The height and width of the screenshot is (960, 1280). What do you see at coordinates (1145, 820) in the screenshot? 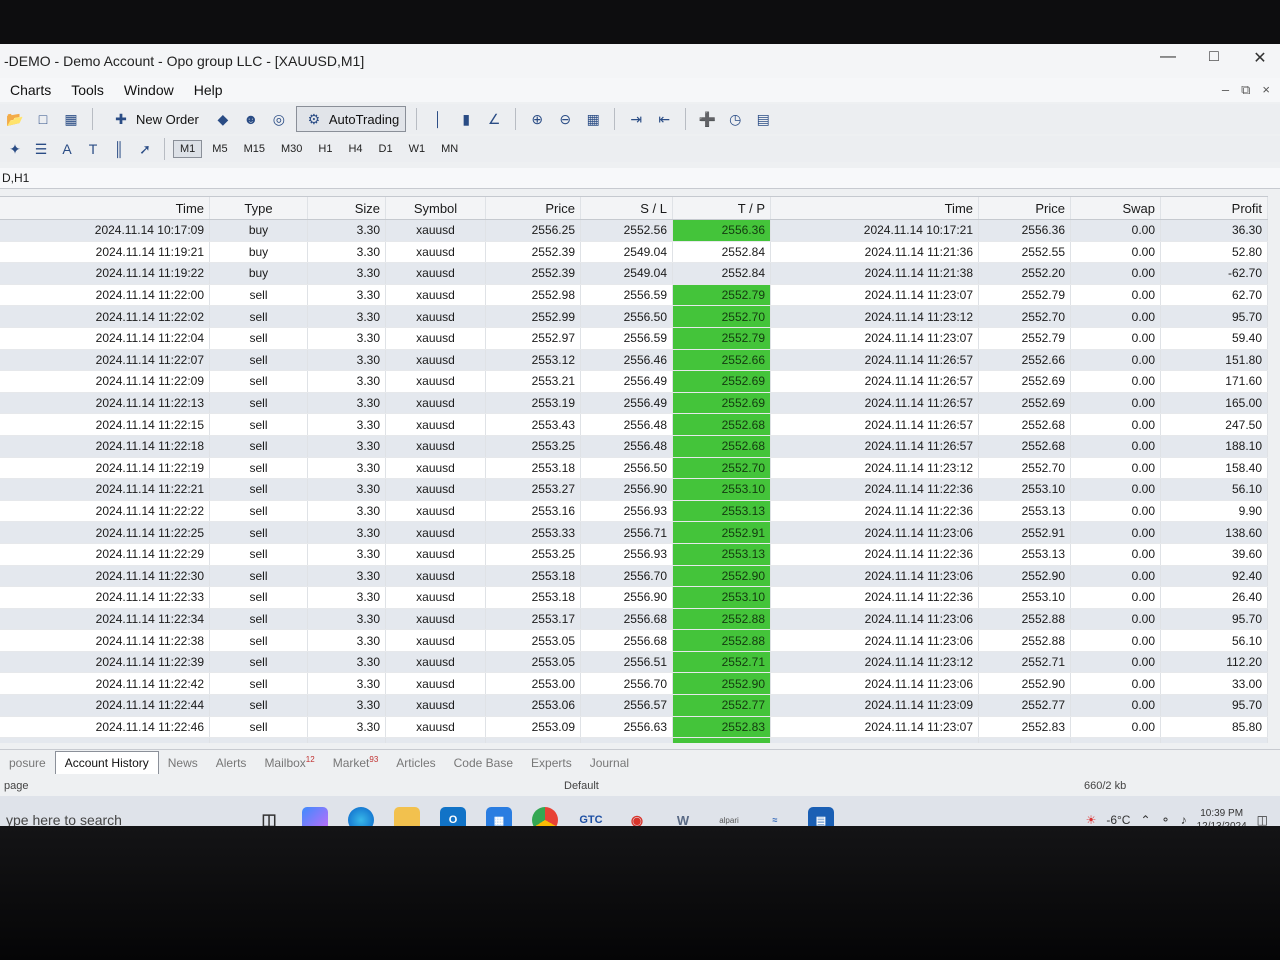
I see `chevron-up-icon: ⌃` at bounding box center [1145, 820].